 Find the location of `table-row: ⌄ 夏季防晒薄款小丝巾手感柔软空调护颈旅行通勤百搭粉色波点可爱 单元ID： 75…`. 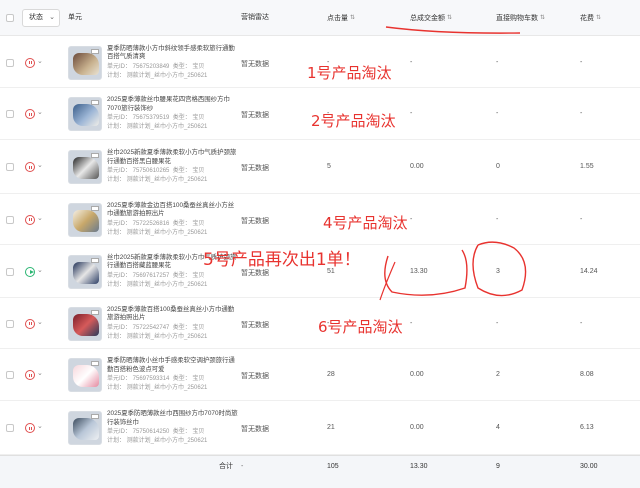

table-row: ⌄ 夏季防晒薄款小丝巾手感柔软空调护颈旅行通勤百搭粉色波点可爱 单元ID： 75… is located at coordinates (320, 375).